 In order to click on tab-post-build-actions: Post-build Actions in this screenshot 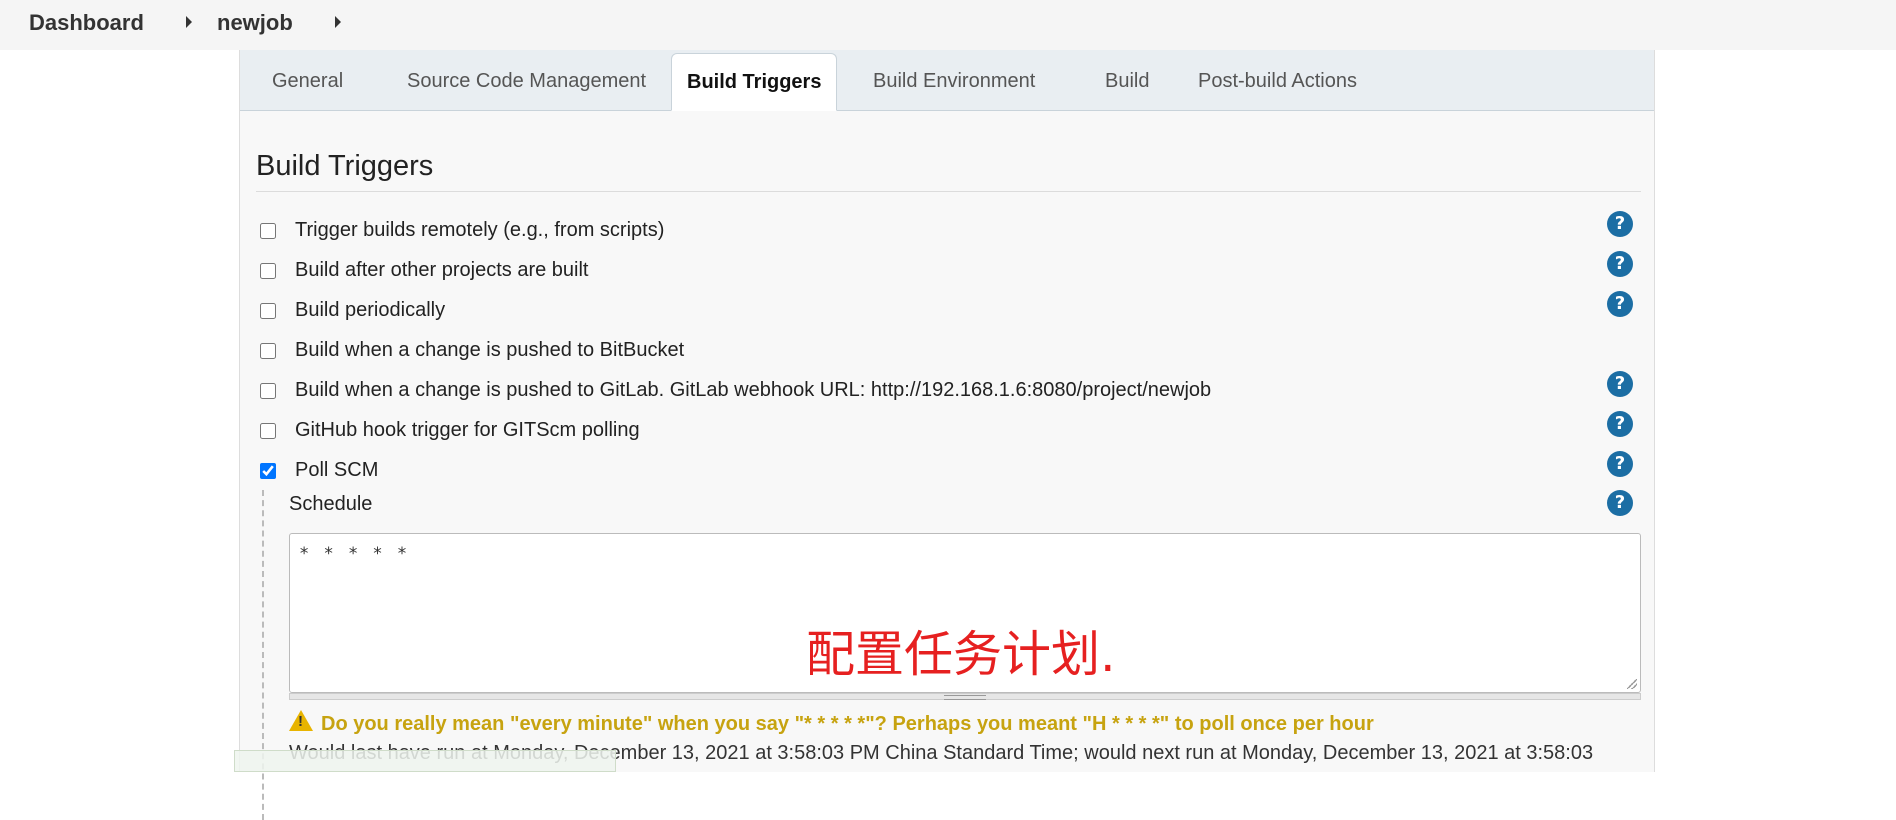, I will do `click(1277, 81)`.